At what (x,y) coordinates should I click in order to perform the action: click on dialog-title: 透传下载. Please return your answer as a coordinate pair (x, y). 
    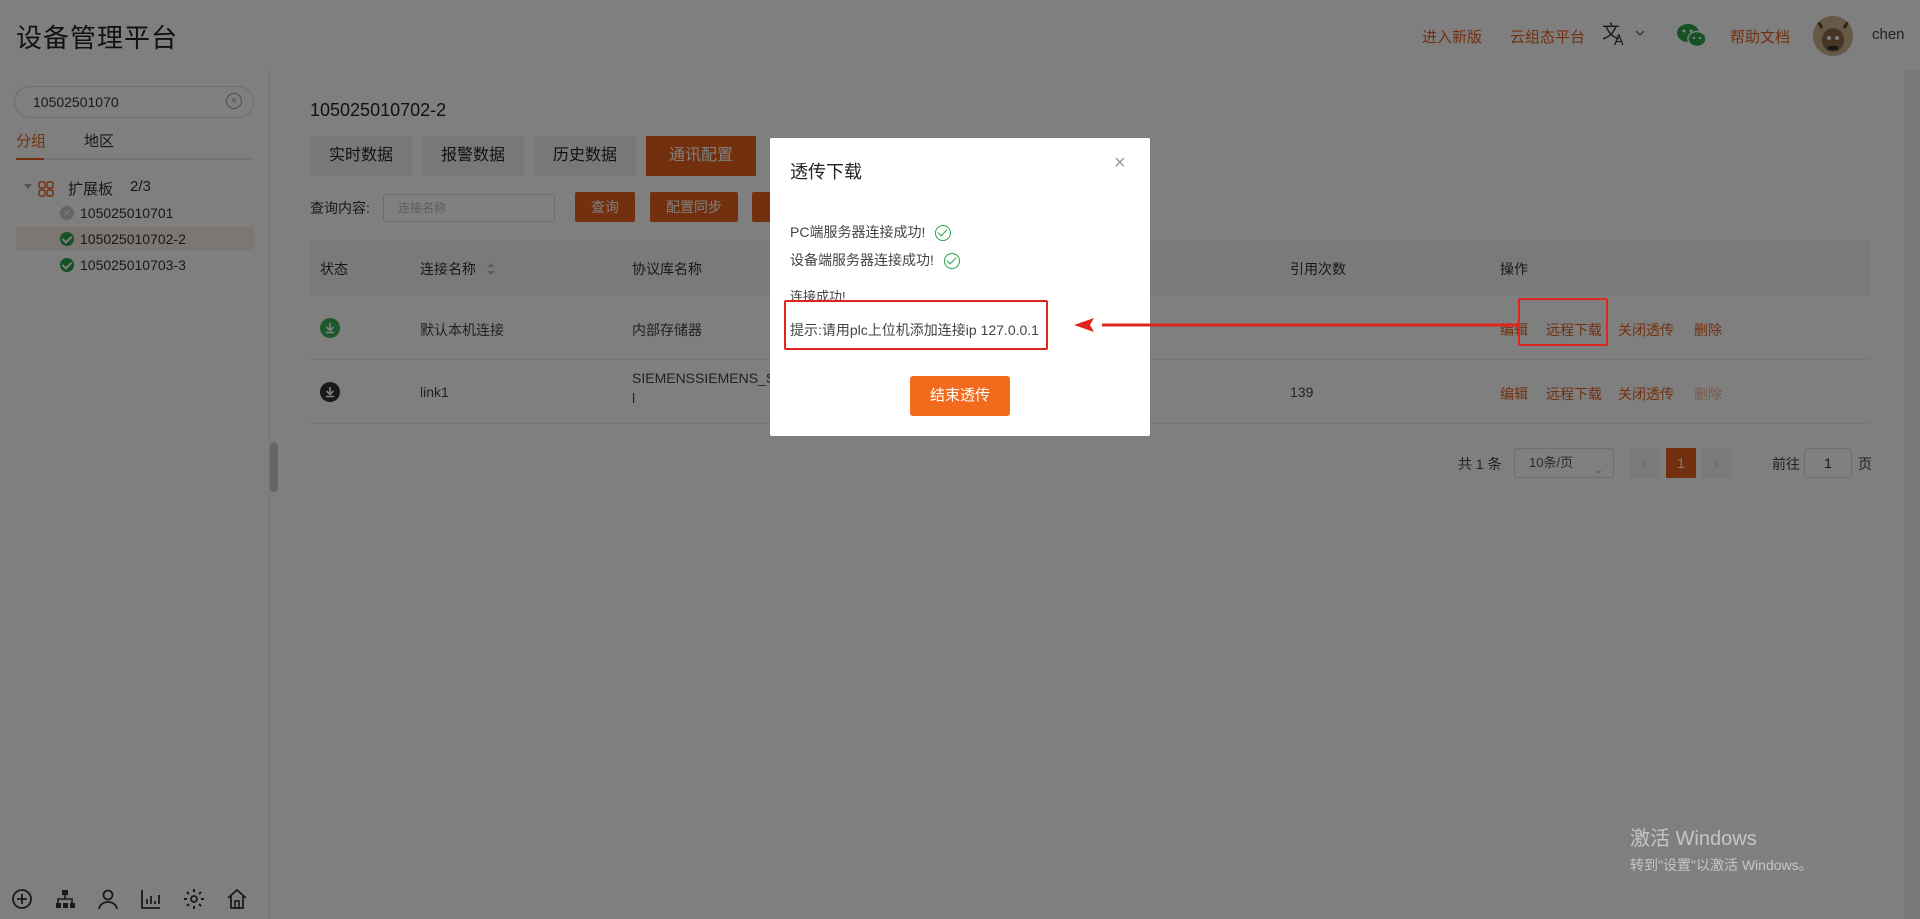
    Looking at the image, I should click on (826, 172).